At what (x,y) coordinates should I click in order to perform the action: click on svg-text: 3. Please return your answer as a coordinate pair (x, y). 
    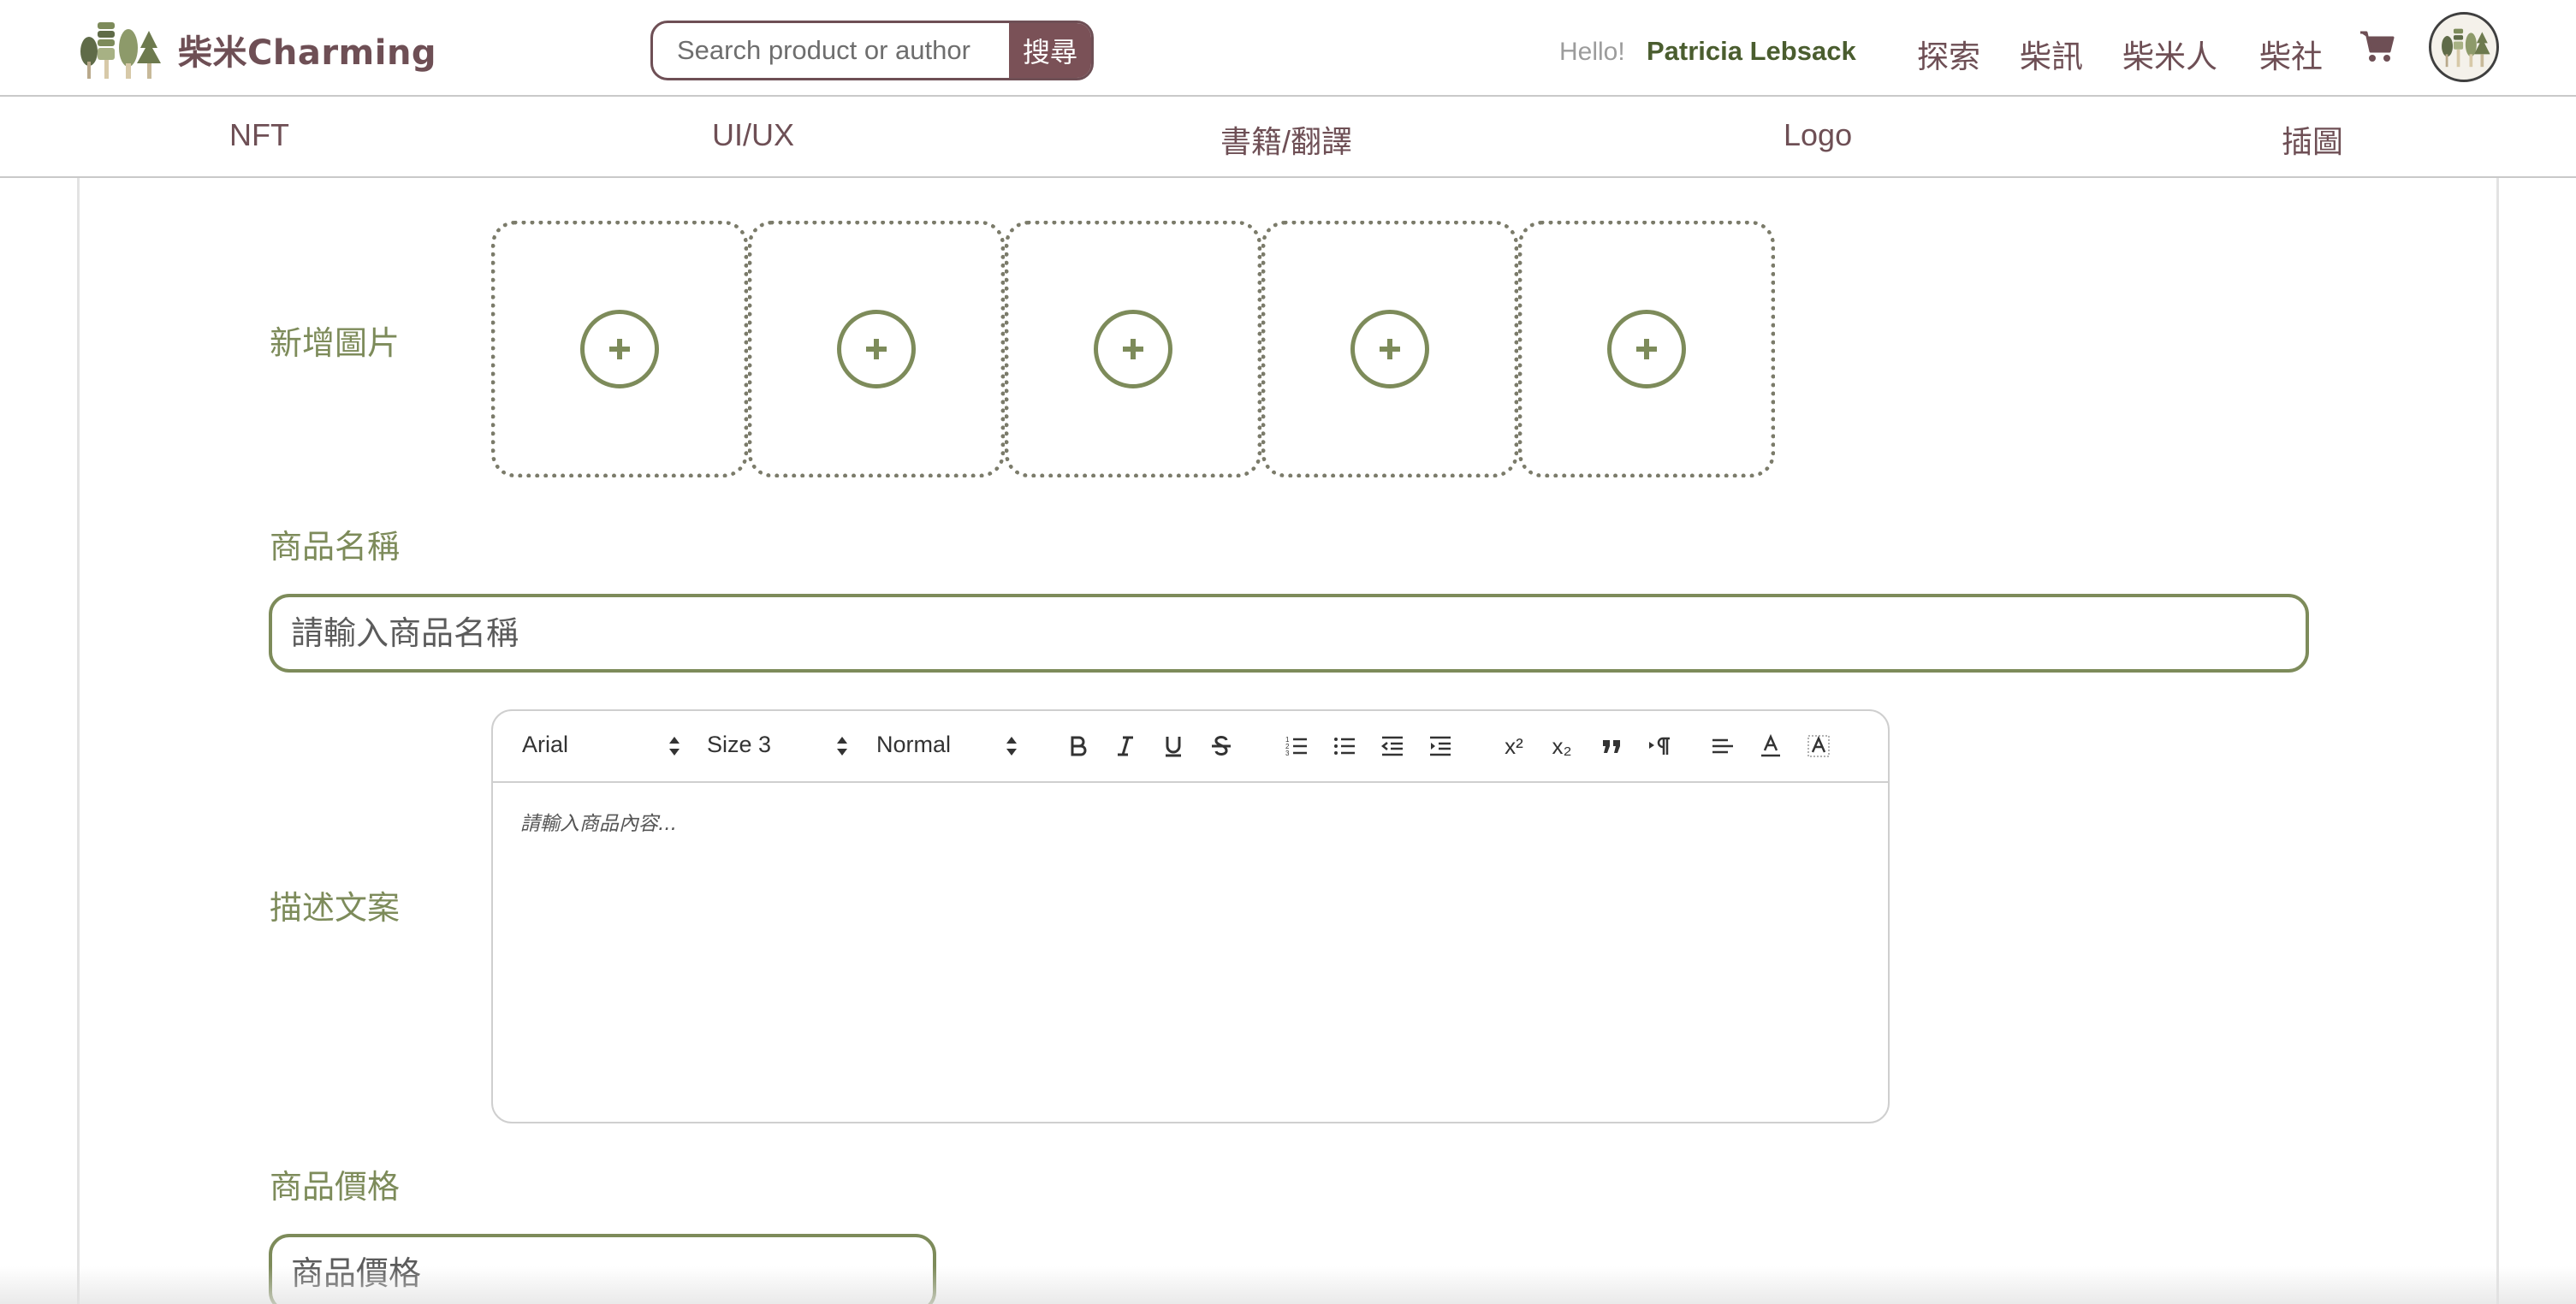
    Looking at the image, I should click on (1287, 753).